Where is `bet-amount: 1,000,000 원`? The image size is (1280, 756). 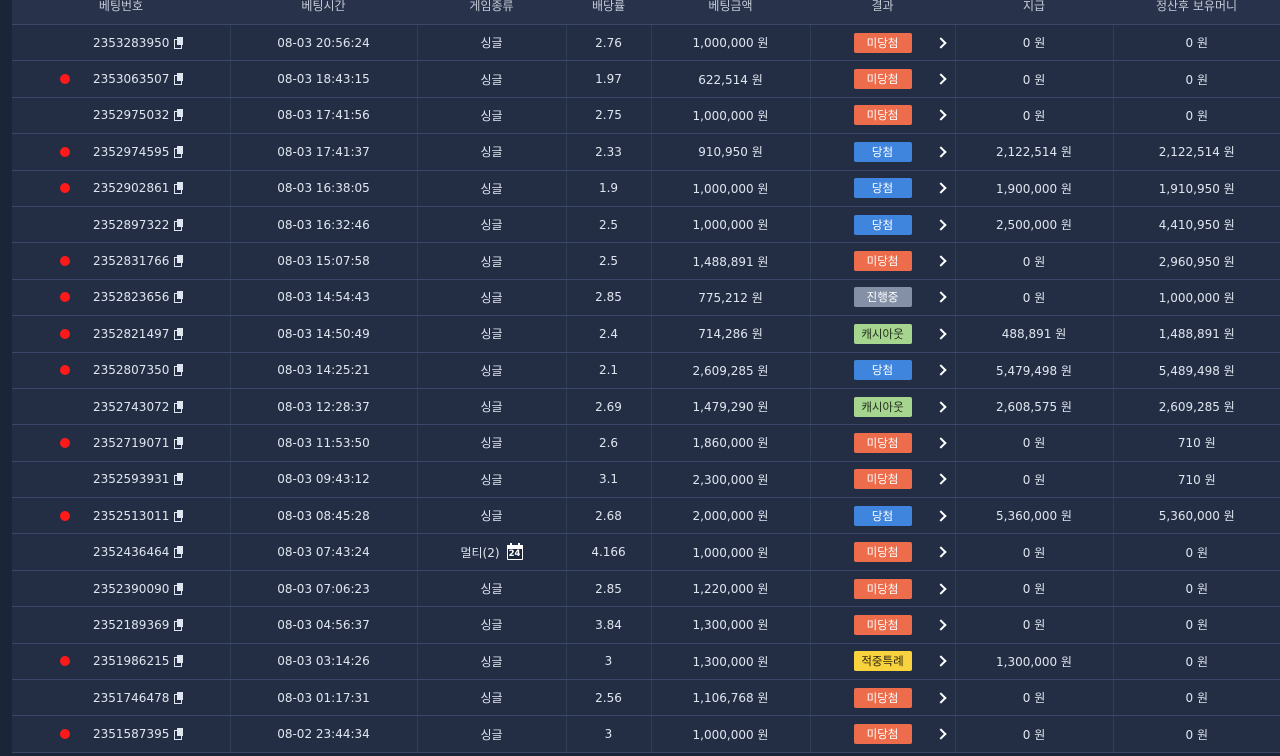 bet-amount: 1,000,000 원 is located at coordinates (731, 116).